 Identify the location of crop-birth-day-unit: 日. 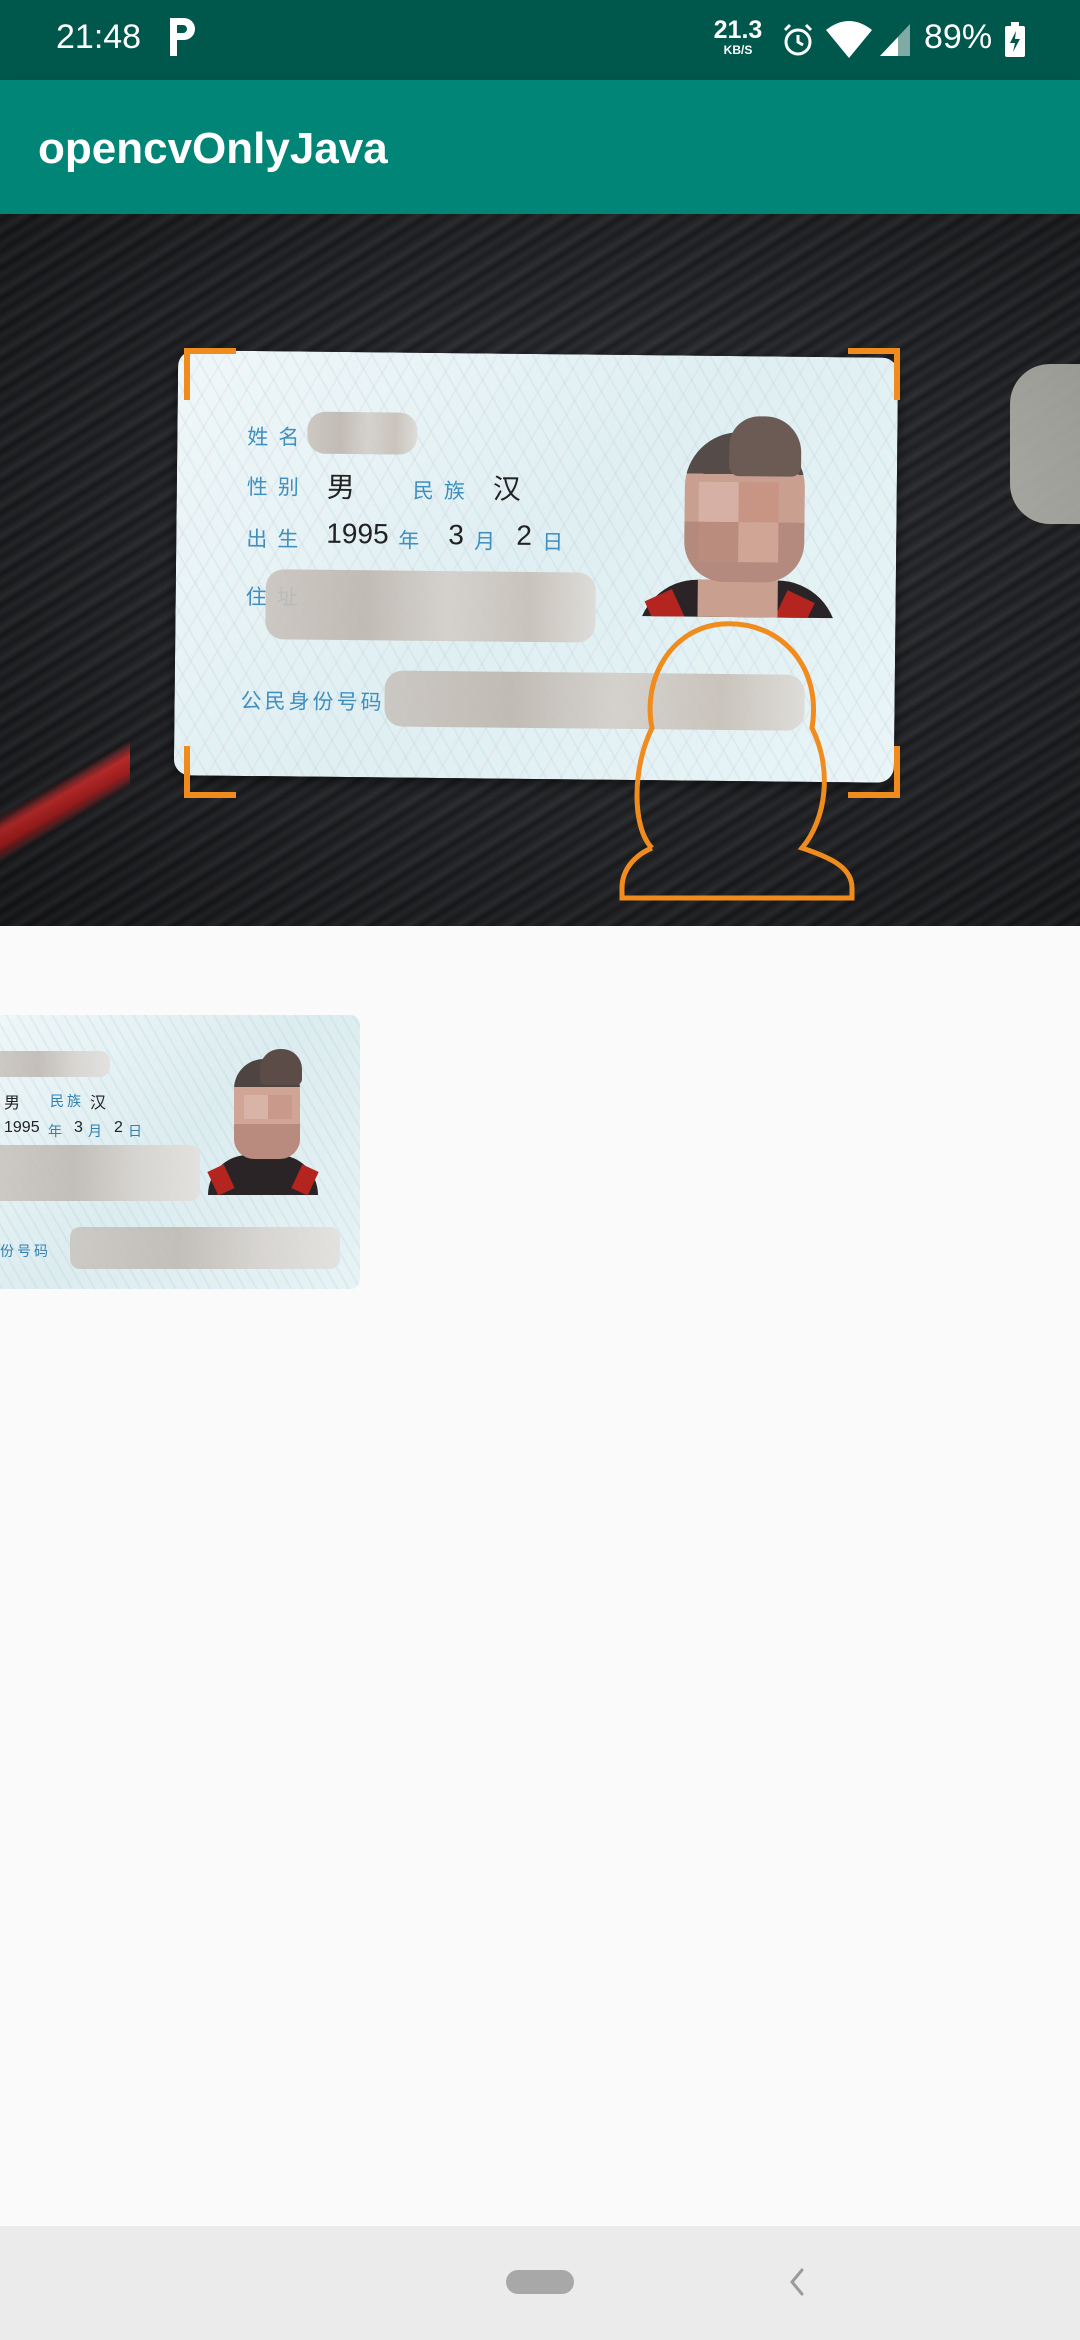
(136, 1131).